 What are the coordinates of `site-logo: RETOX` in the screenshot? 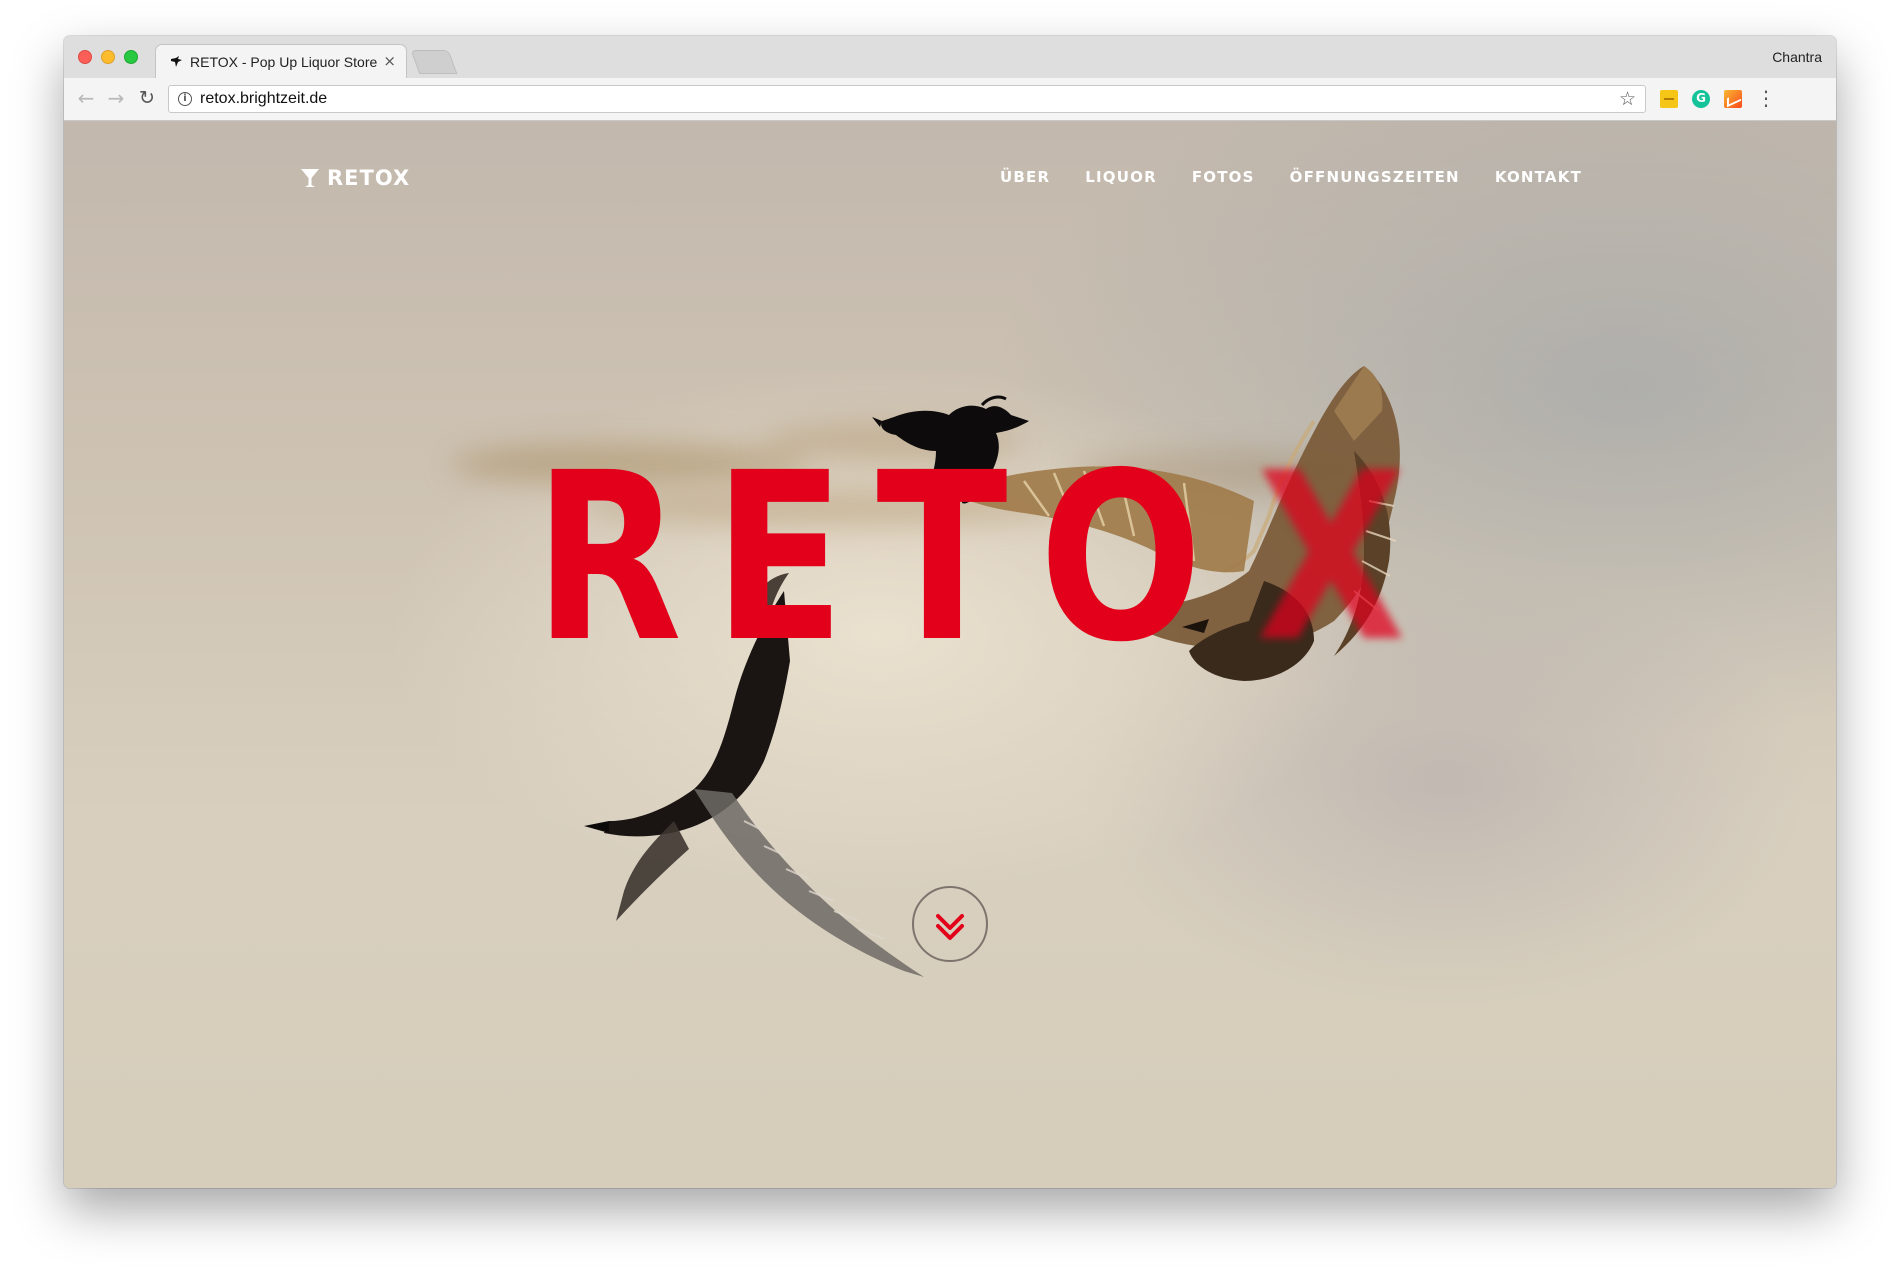 It's located at (355, 178).